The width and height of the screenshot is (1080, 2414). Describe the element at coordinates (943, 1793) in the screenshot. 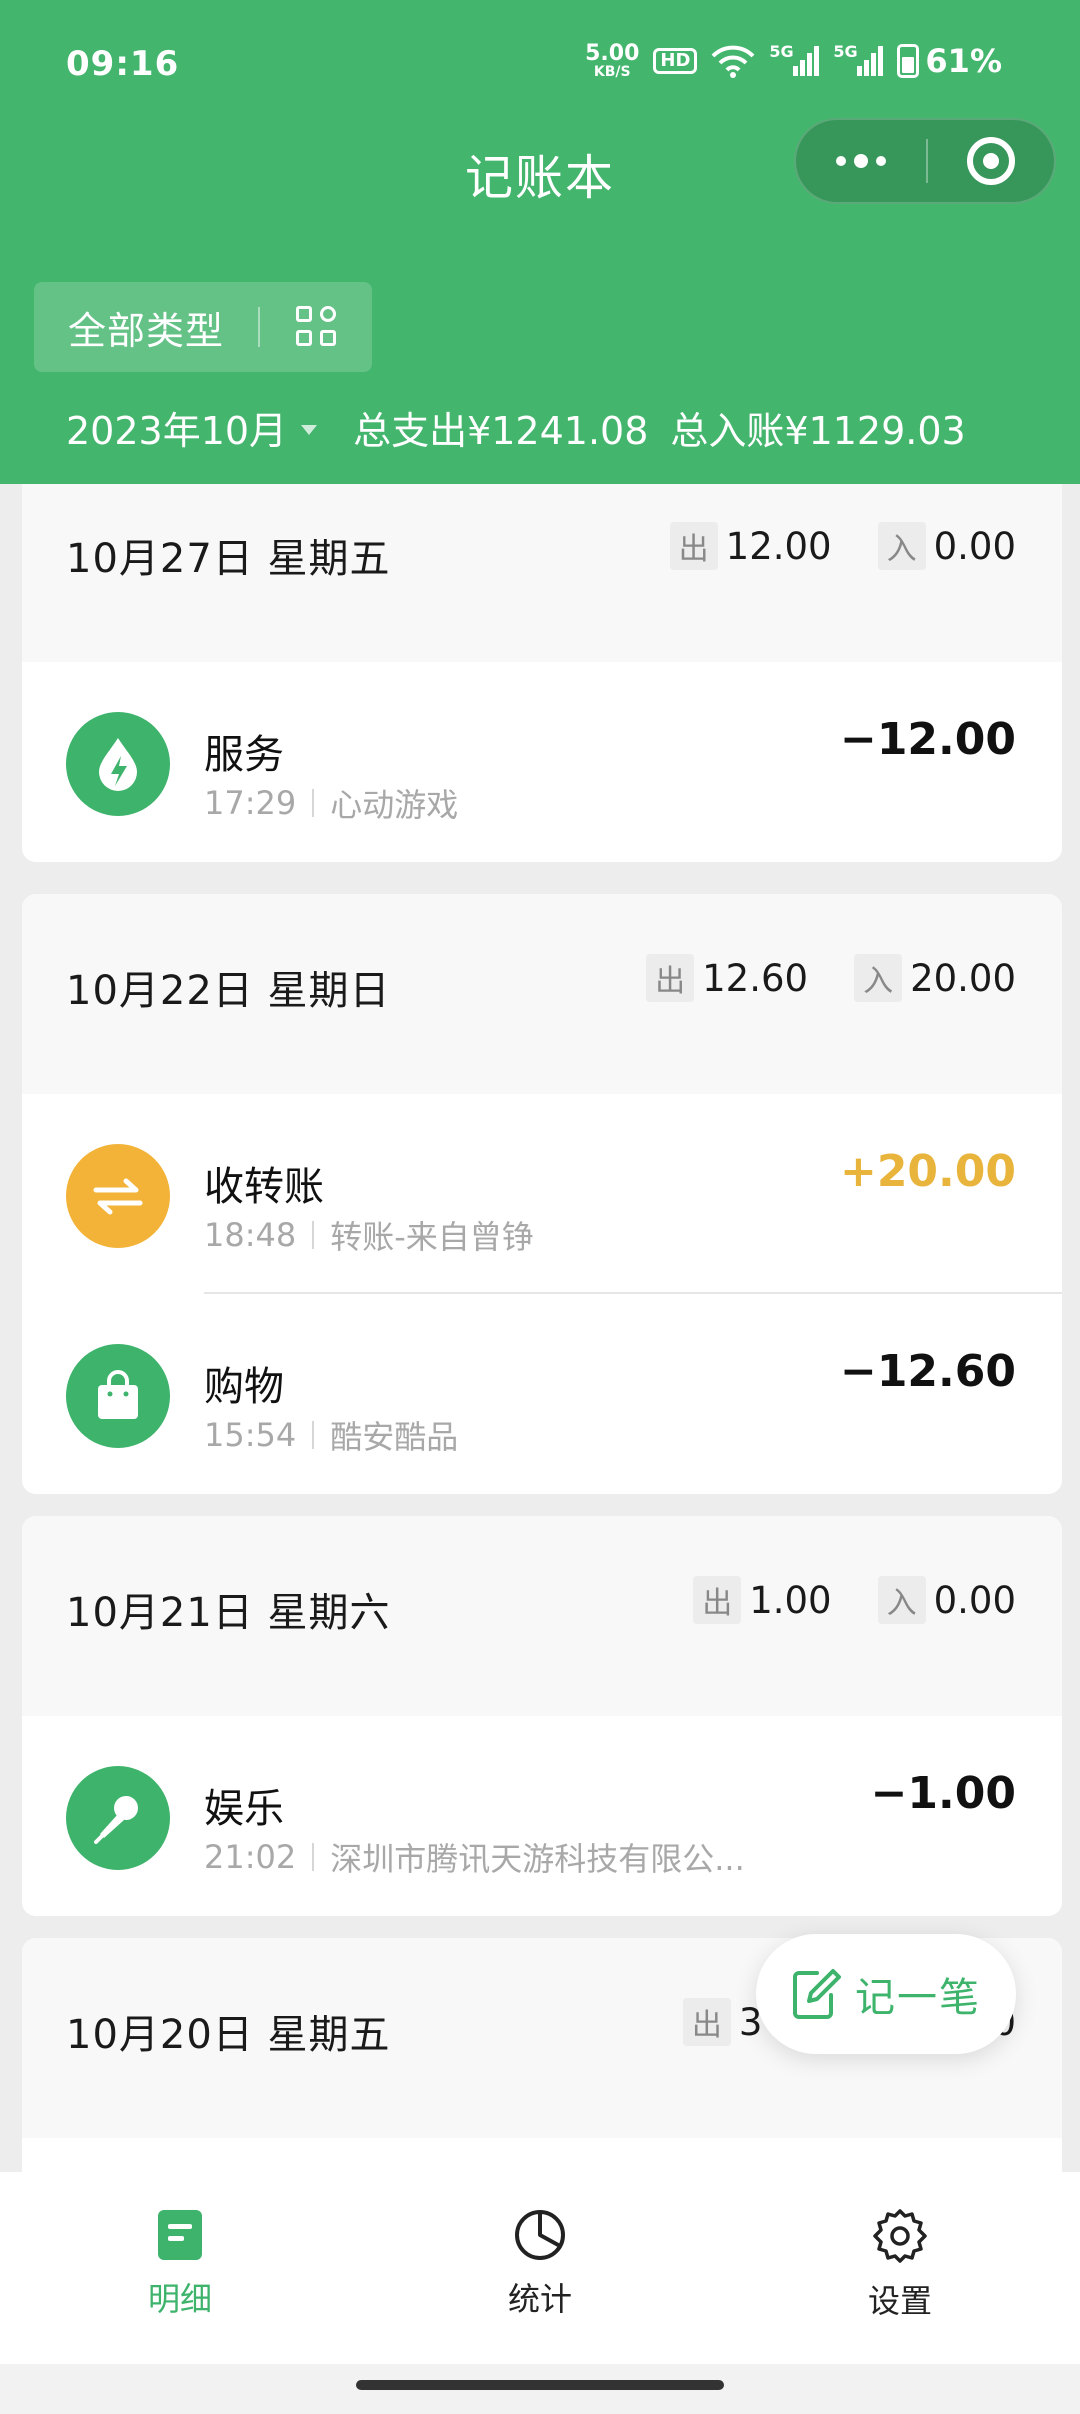

I see `transaction-amount: −1.00` at that location.